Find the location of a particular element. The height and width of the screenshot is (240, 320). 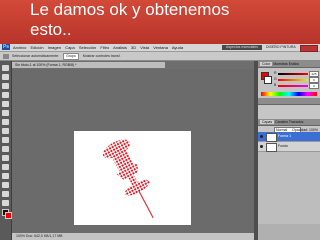

caption-line-2: esto.. is located at coordinates (51, 29).